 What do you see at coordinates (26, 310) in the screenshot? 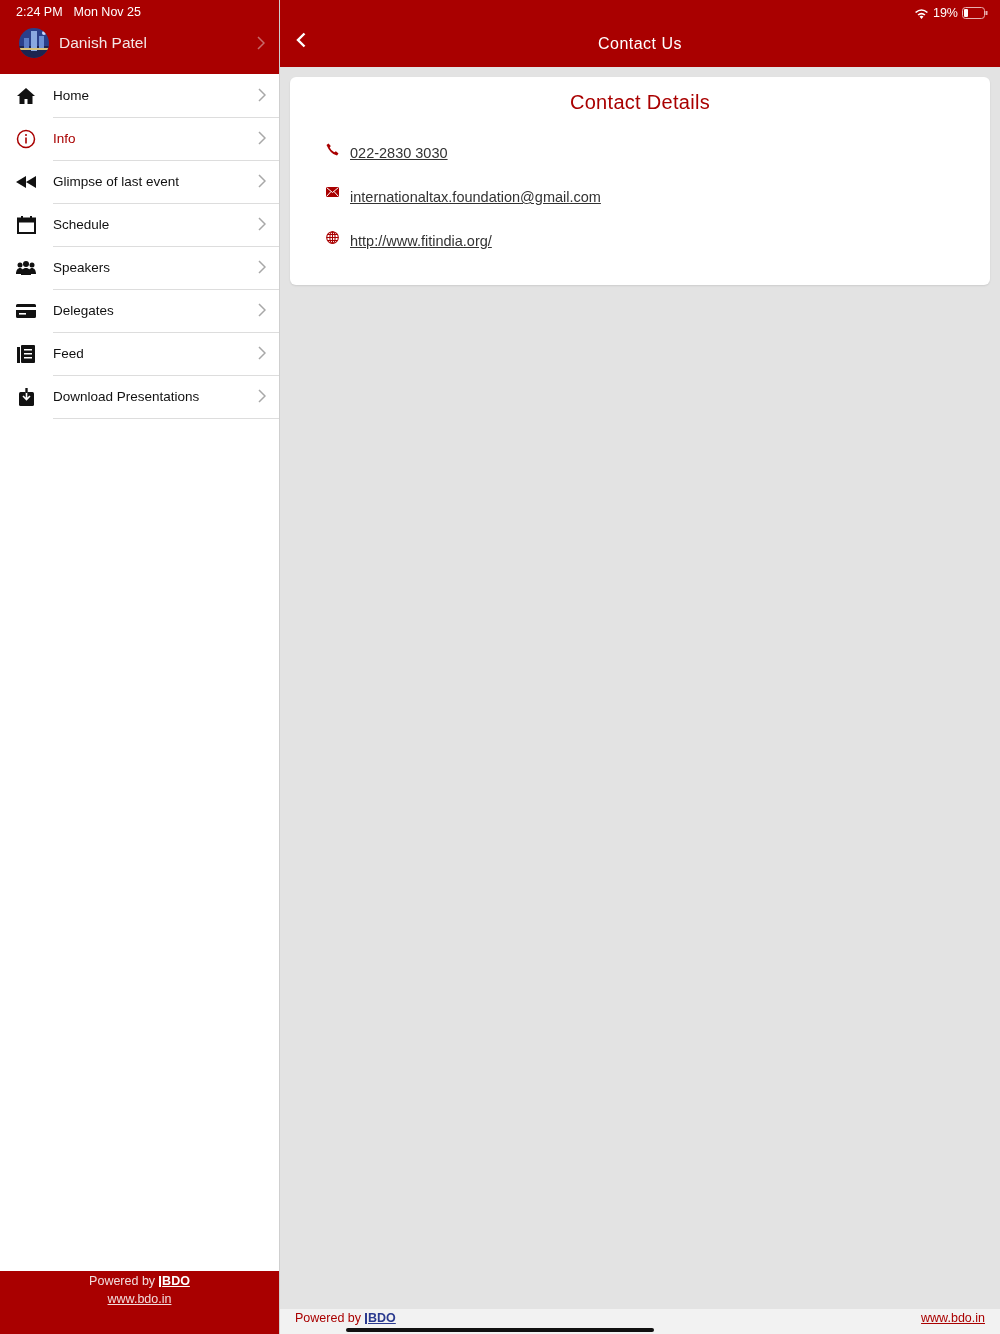
I see `card-icon` at bounding box center [26, 310].